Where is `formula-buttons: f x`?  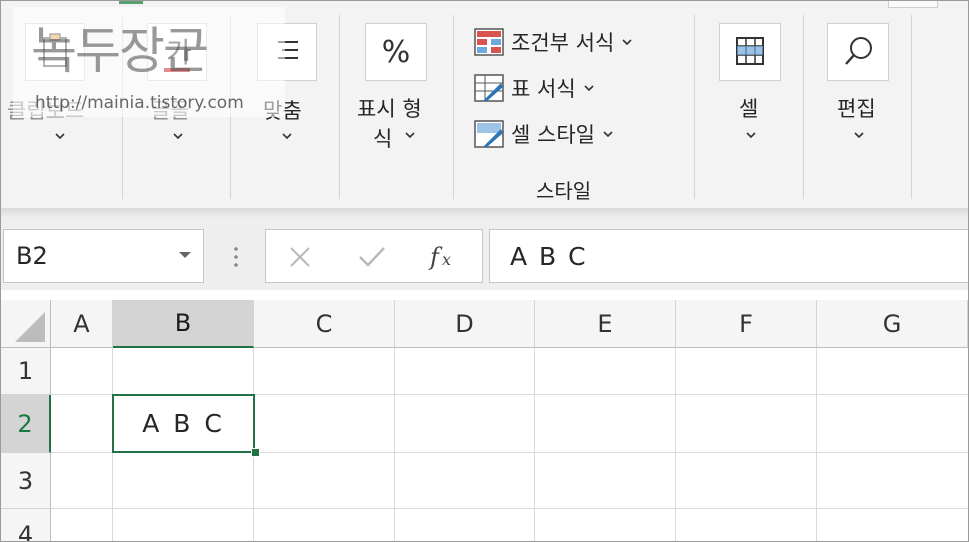 formula-buttons: f x is located at coordinates (374, 256).